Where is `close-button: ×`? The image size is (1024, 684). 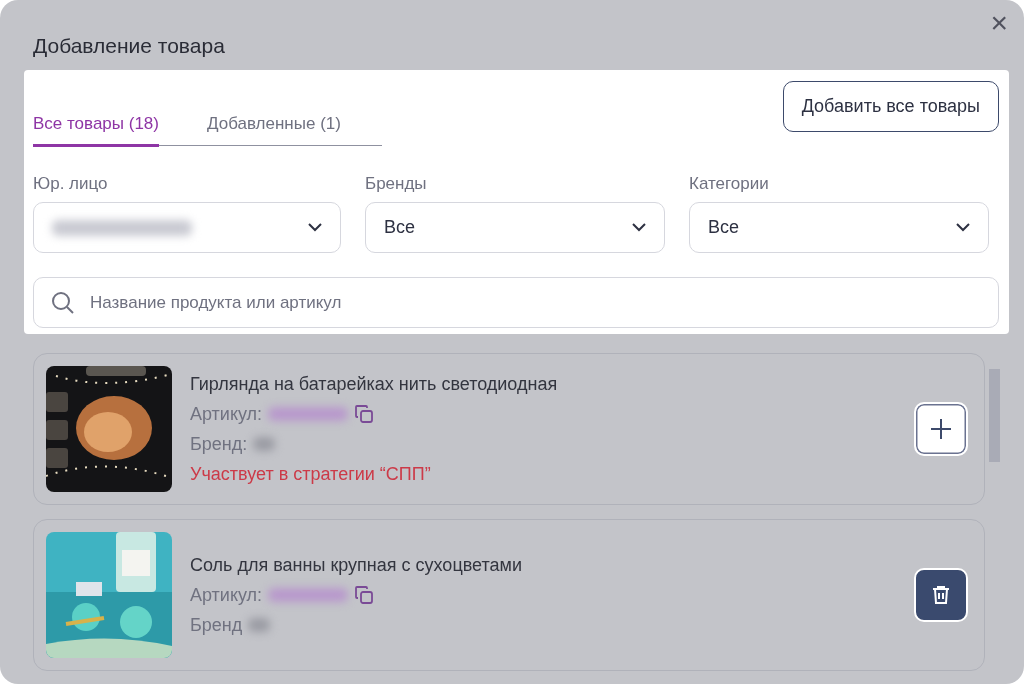
close-button: × is located at coordinates (999, 23).